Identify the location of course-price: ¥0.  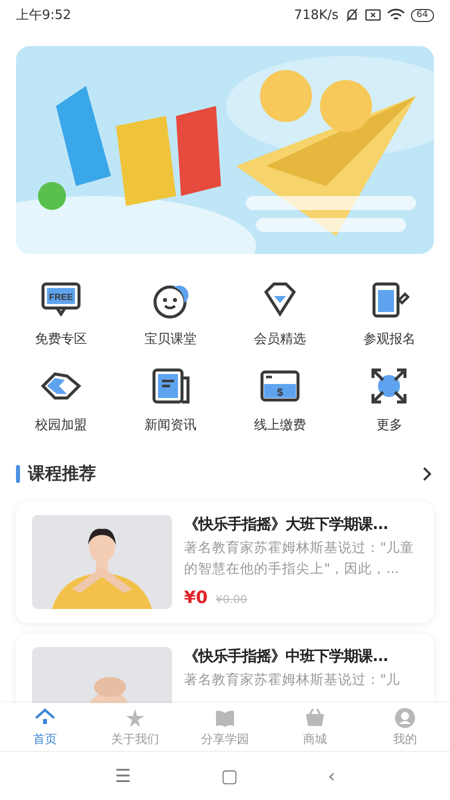
(196, 598).